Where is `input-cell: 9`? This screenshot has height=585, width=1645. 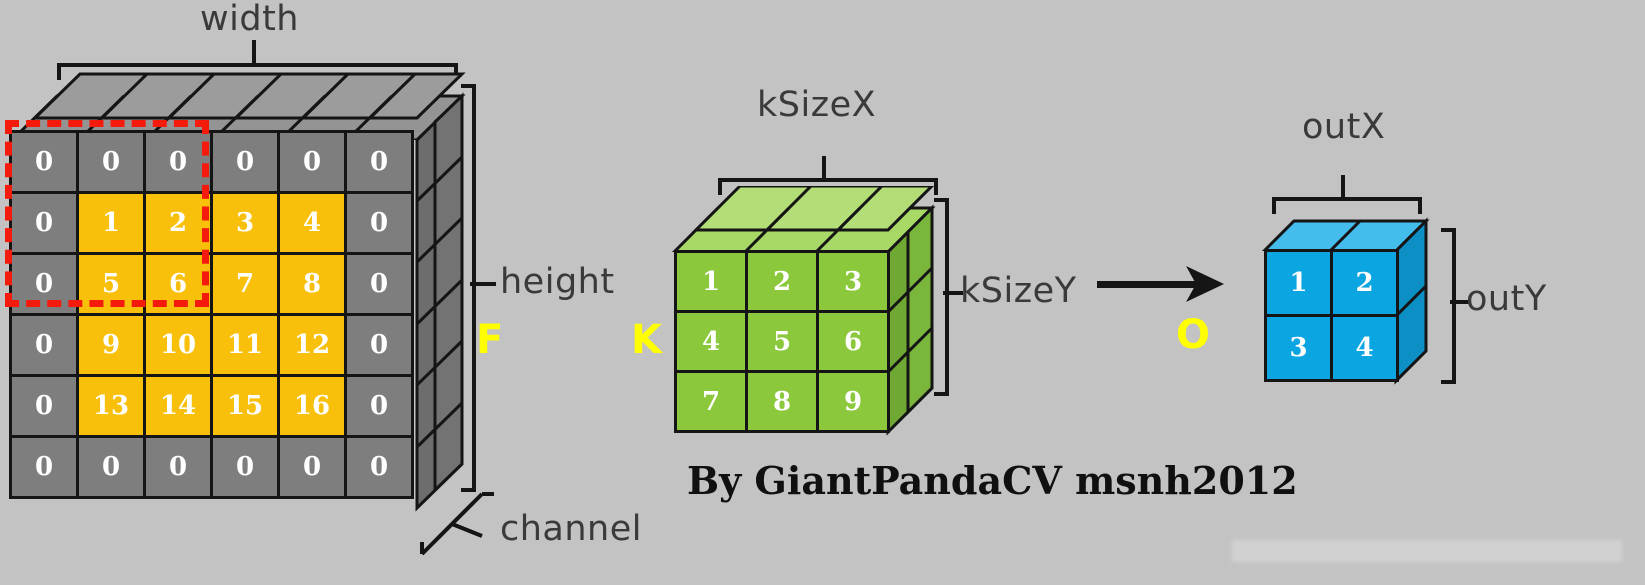
input-cell: 9 is located at coordinates (111, 345).